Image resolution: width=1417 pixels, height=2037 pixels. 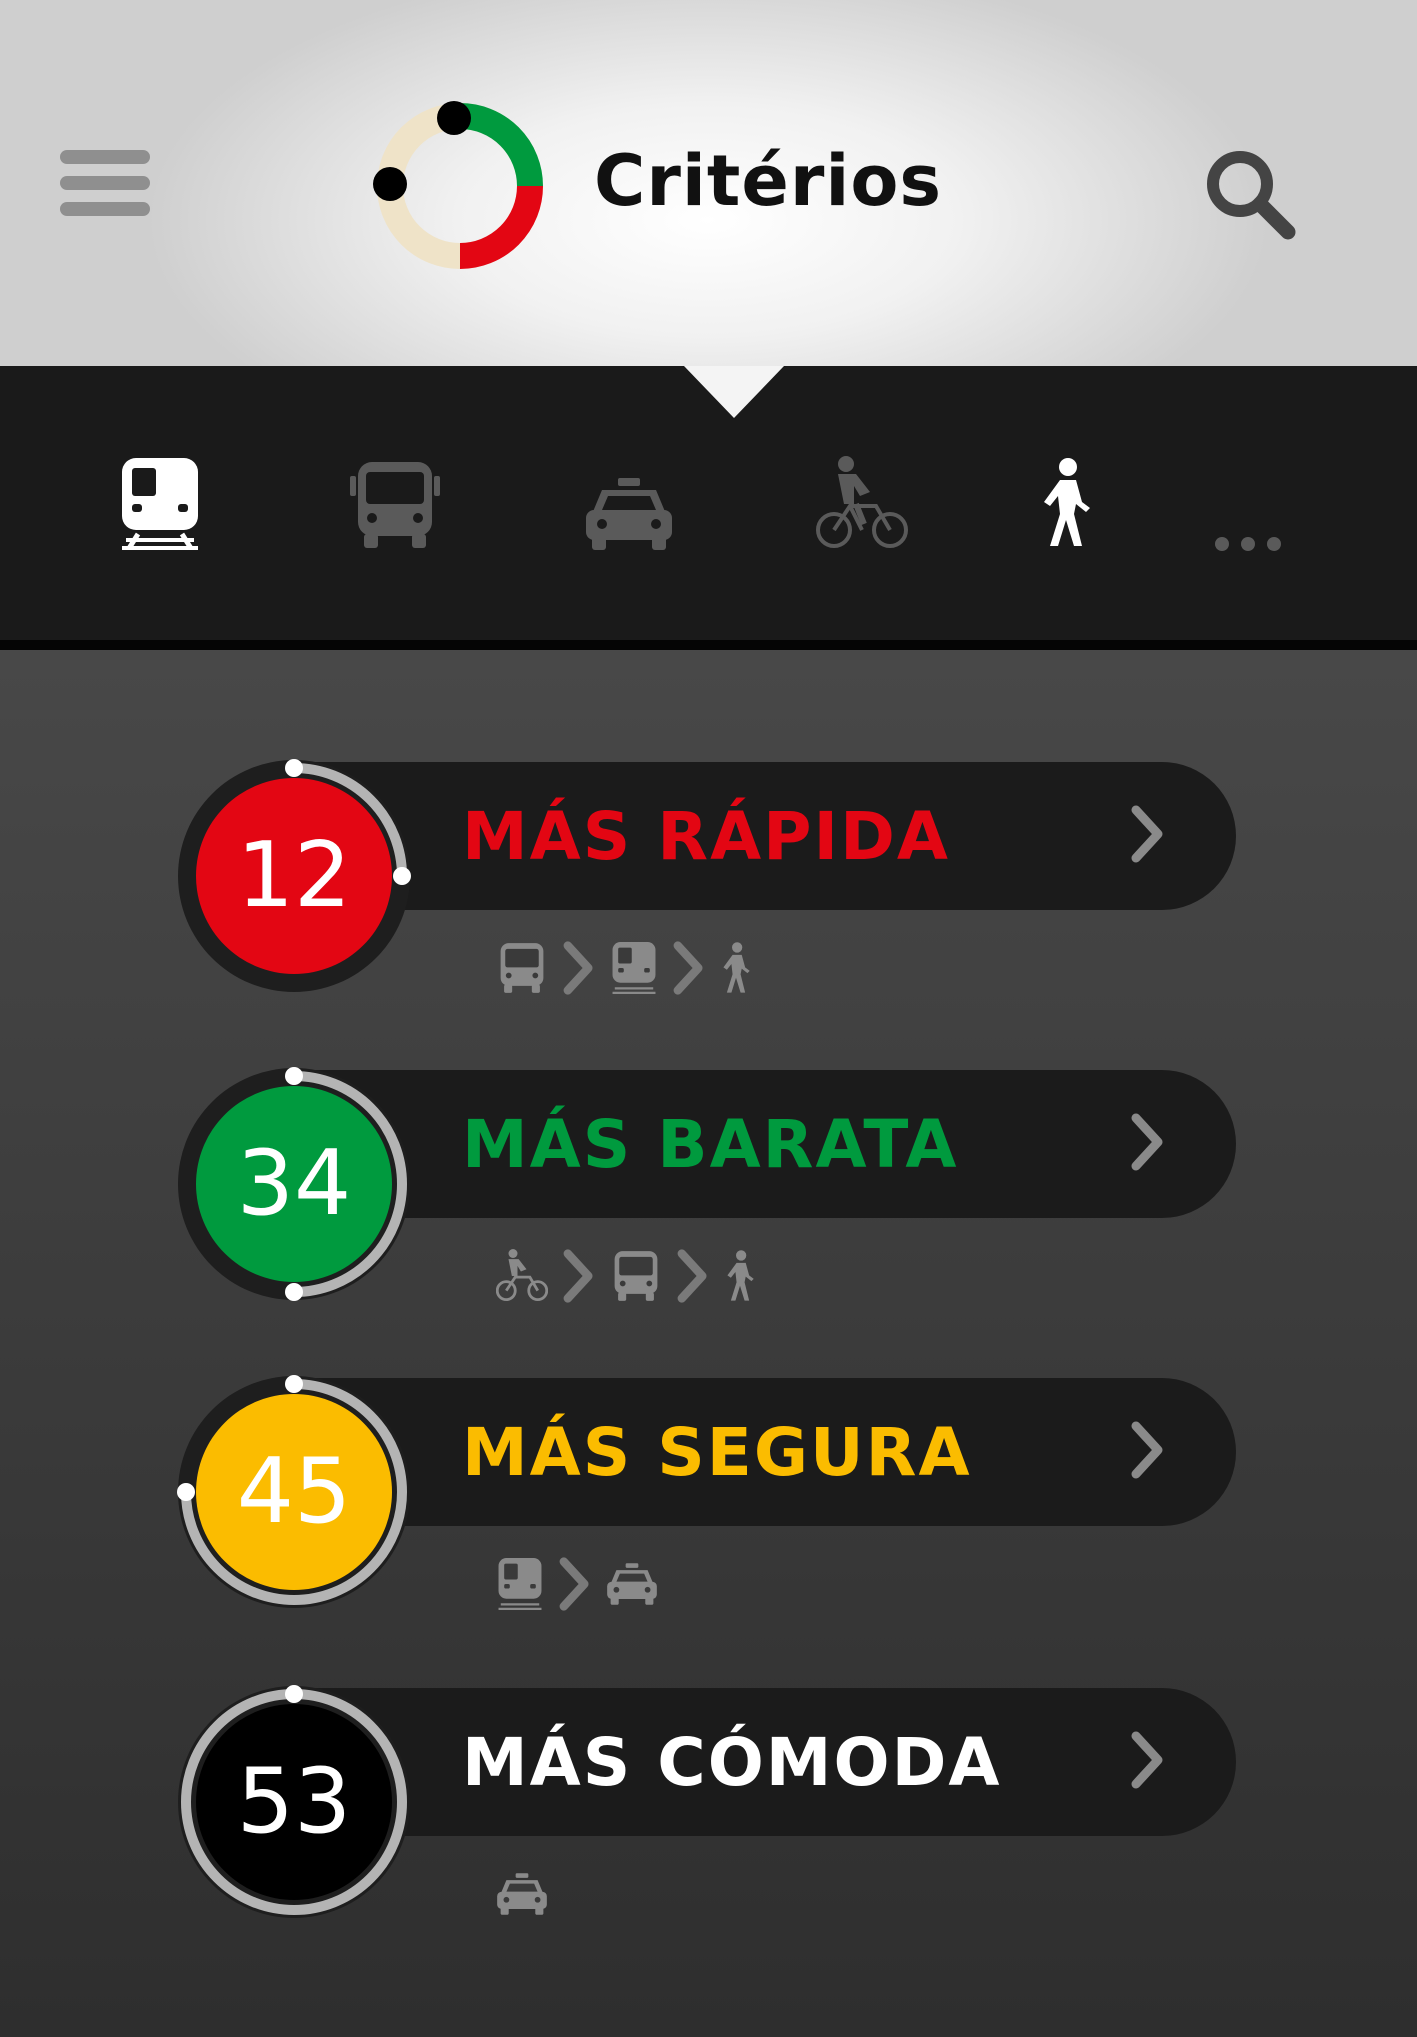 What do you see at coordinates (768, 181) in the screenshot?
I see `page-title: Critérios` at bounding box center [768, 181].